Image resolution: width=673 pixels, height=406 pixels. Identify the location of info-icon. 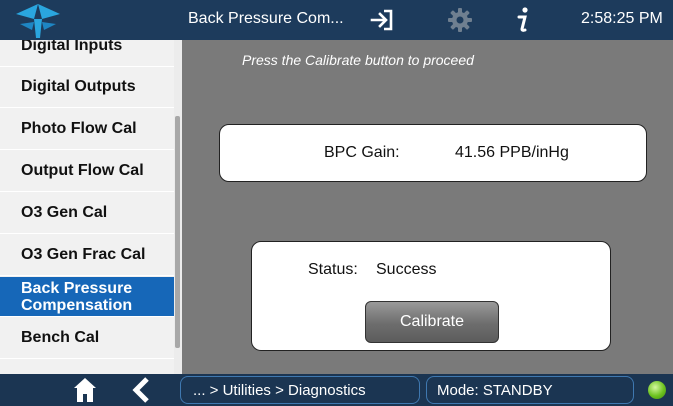
(523, 20).